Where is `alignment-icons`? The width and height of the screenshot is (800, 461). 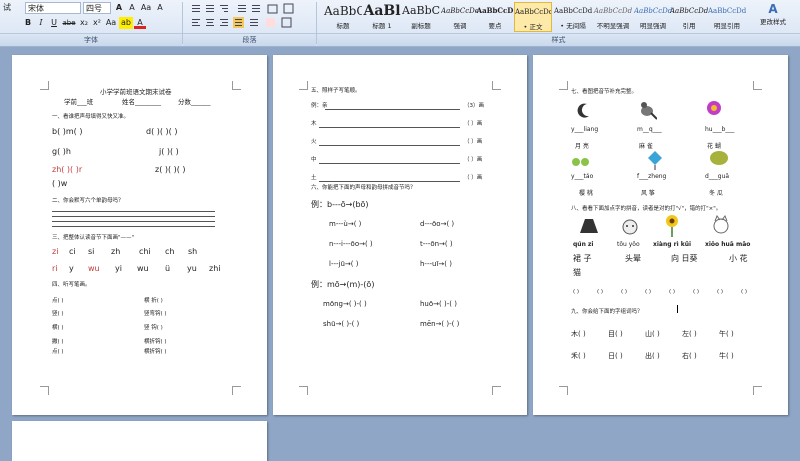 alignment-icons is located at coordinates (260, 22).